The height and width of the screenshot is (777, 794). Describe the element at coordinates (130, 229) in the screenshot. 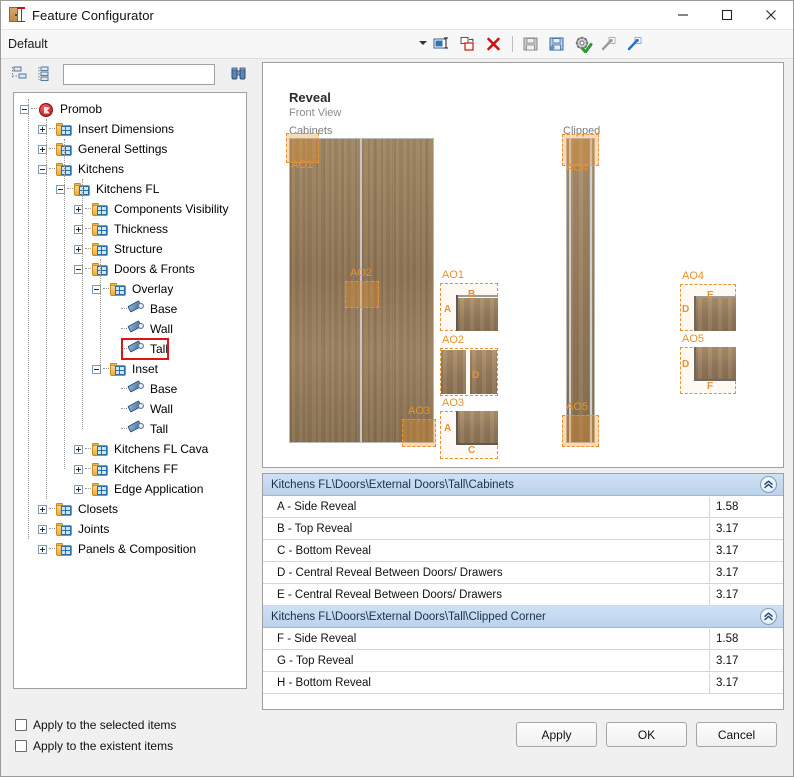

I see `tree-item-thickness: Thickness` at that location.